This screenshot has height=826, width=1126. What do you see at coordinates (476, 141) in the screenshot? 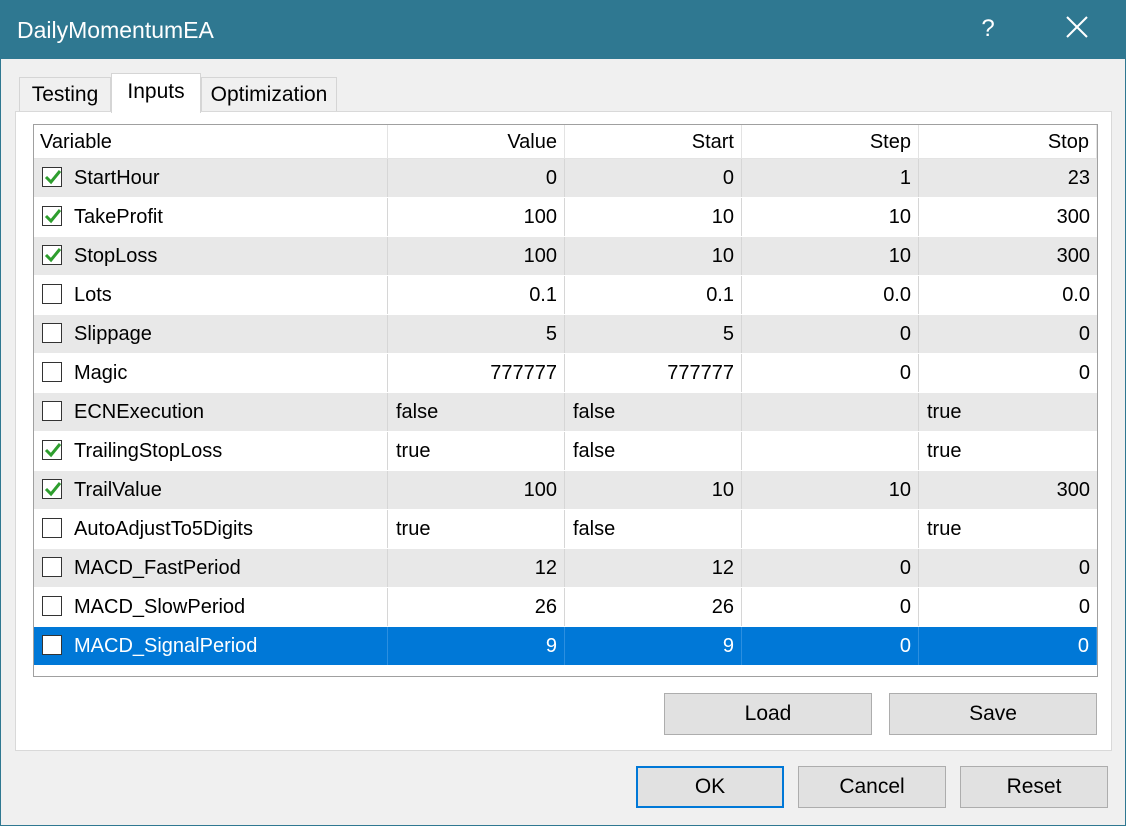
I see `column-header-value: Value` at bounding box center [476, 141].